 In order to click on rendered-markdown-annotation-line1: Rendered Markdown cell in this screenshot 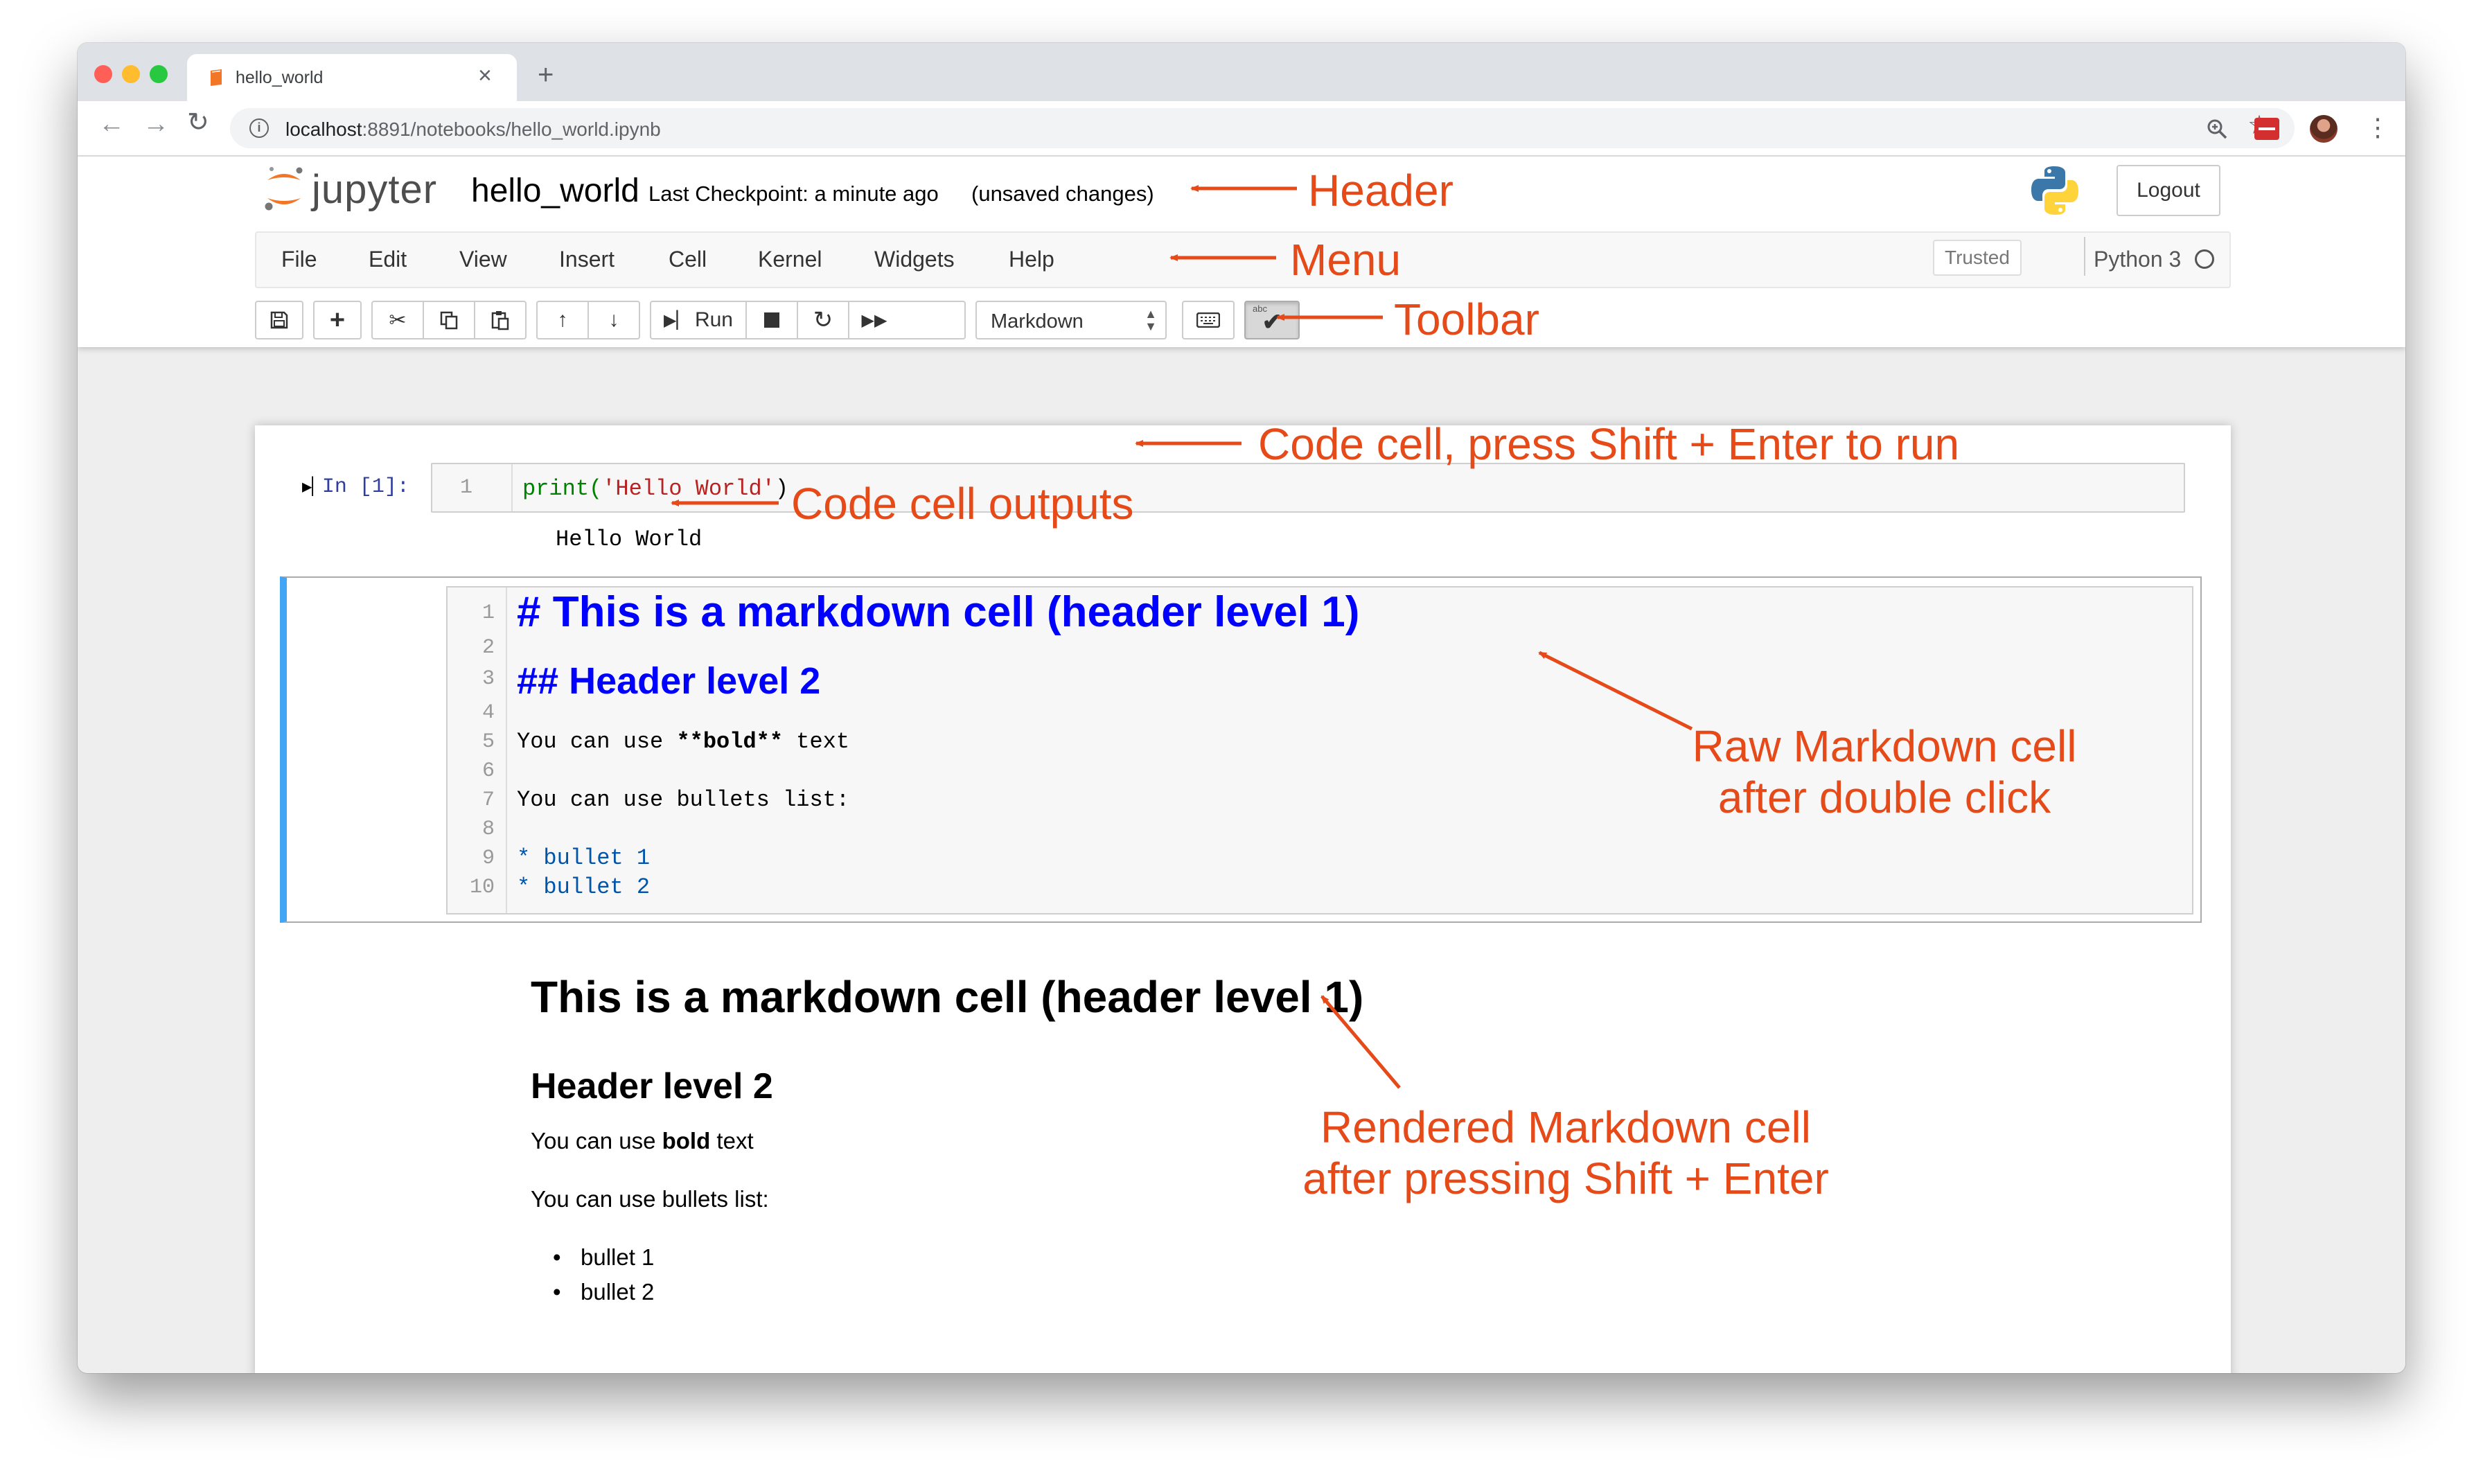, I will do `click(1565, 1127)`.